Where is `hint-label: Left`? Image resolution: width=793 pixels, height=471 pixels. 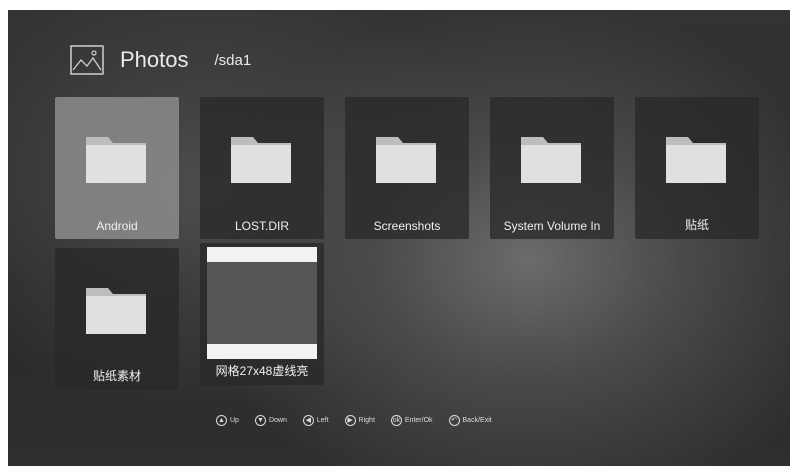 hint-label: Left is located at coordinates (322, 420).